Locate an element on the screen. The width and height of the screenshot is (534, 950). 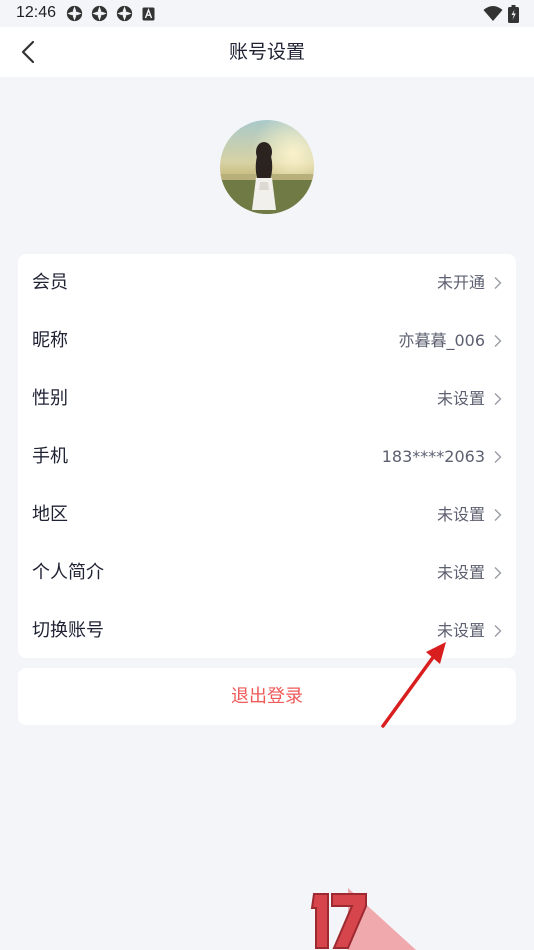
status-bar: 12:46 is located at coordinates (267, 13).